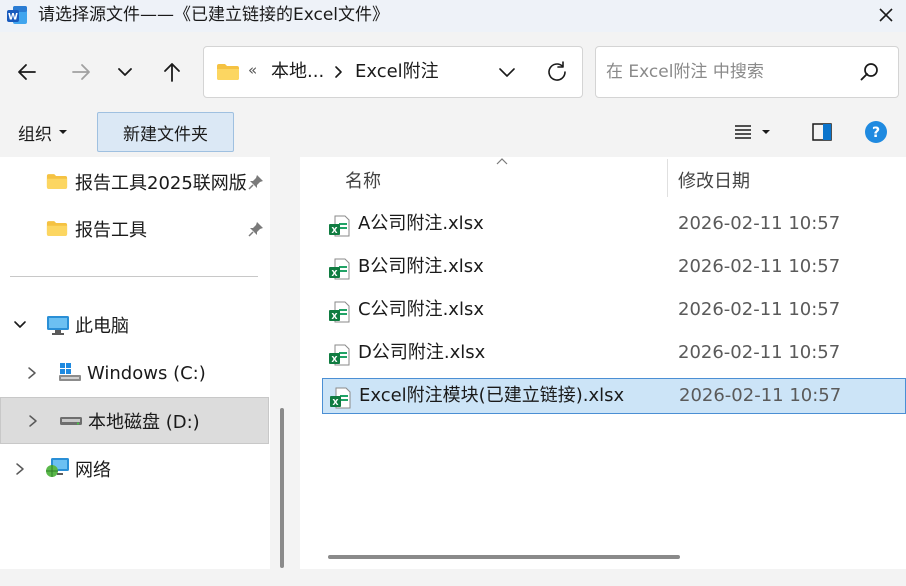  I want to click on forward-arrow-icon, so click(81, 72).